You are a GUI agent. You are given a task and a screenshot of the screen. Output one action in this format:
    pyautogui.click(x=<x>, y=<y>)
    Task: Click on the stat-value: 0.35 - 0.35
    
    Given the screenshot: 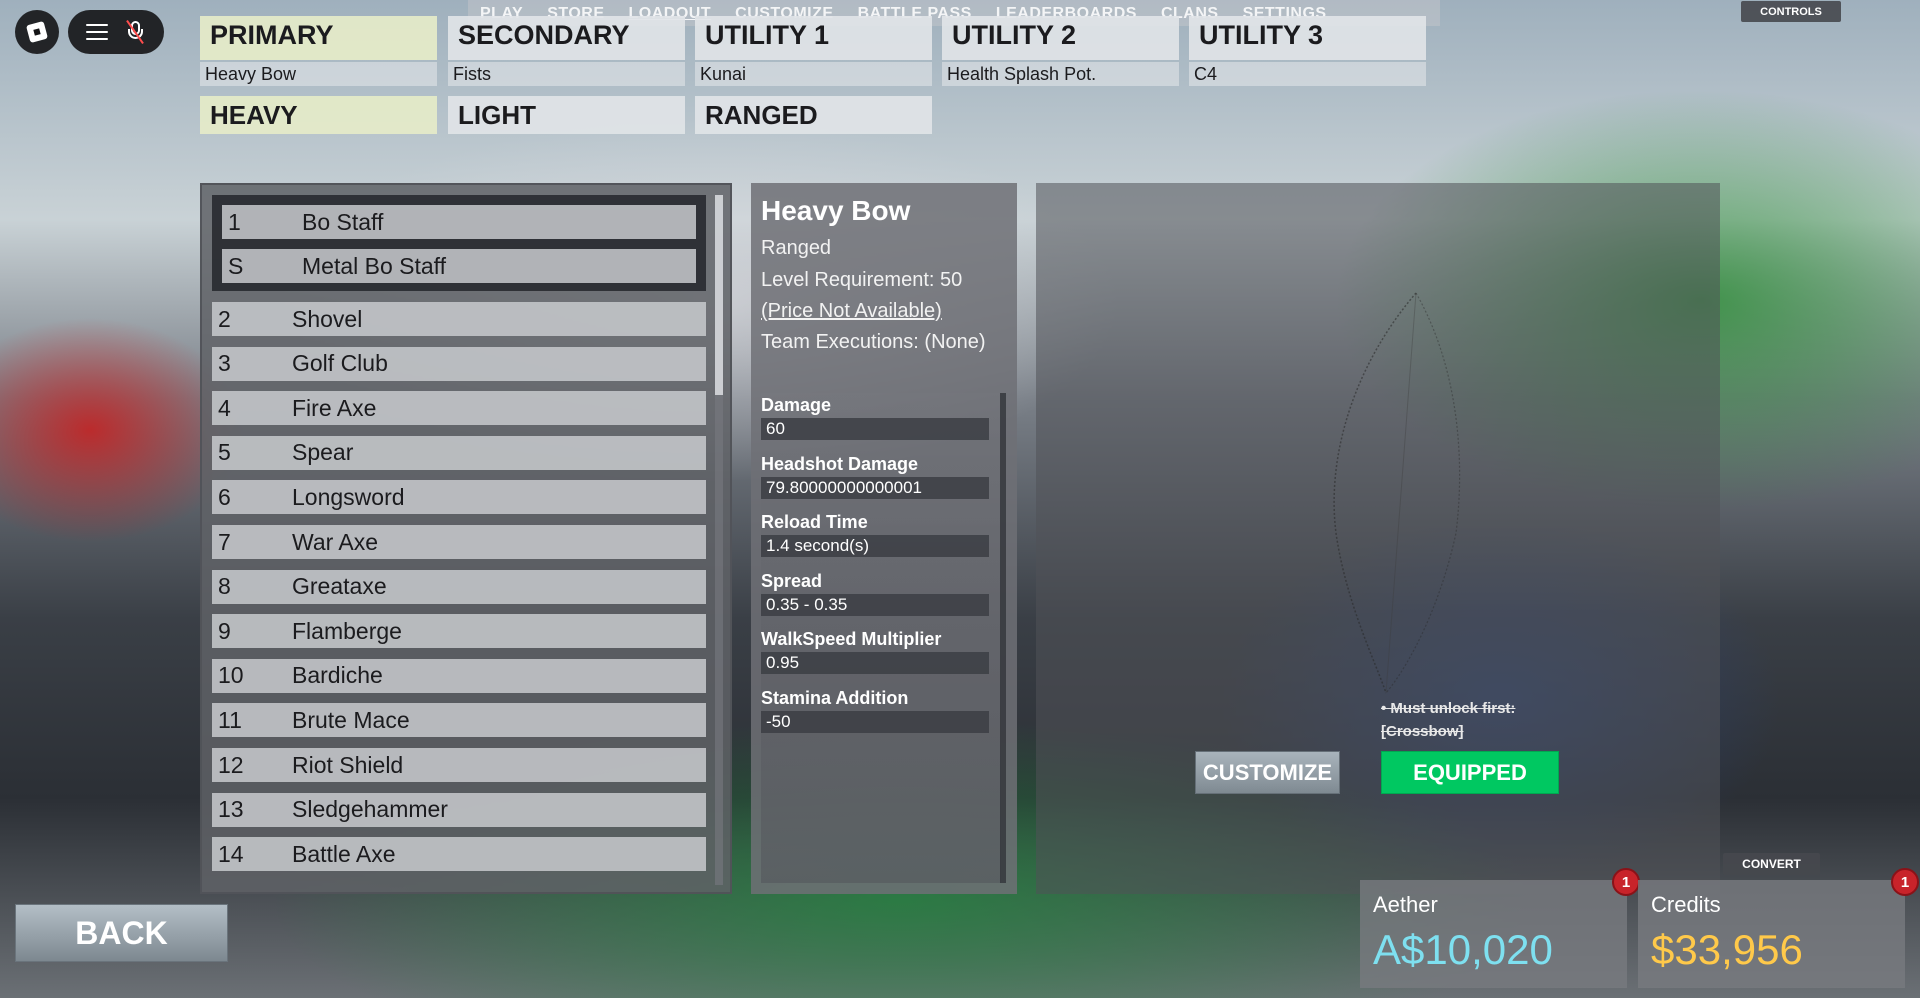 What is the action you would take?
    pyautogui.click(x=875, y=604)
    